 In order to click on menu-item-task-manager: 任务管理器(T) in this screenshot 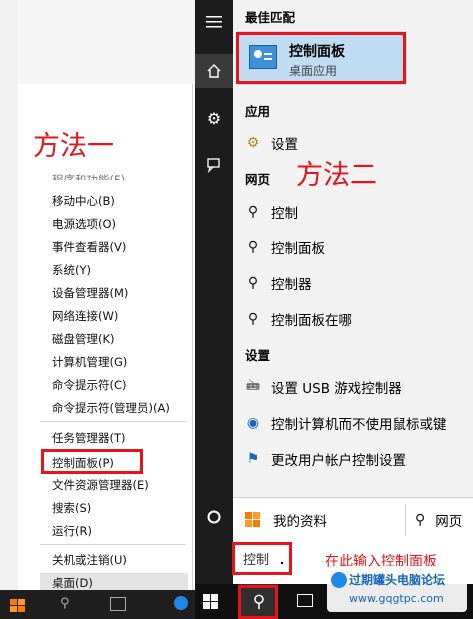, I will do `click(89, 438)`.